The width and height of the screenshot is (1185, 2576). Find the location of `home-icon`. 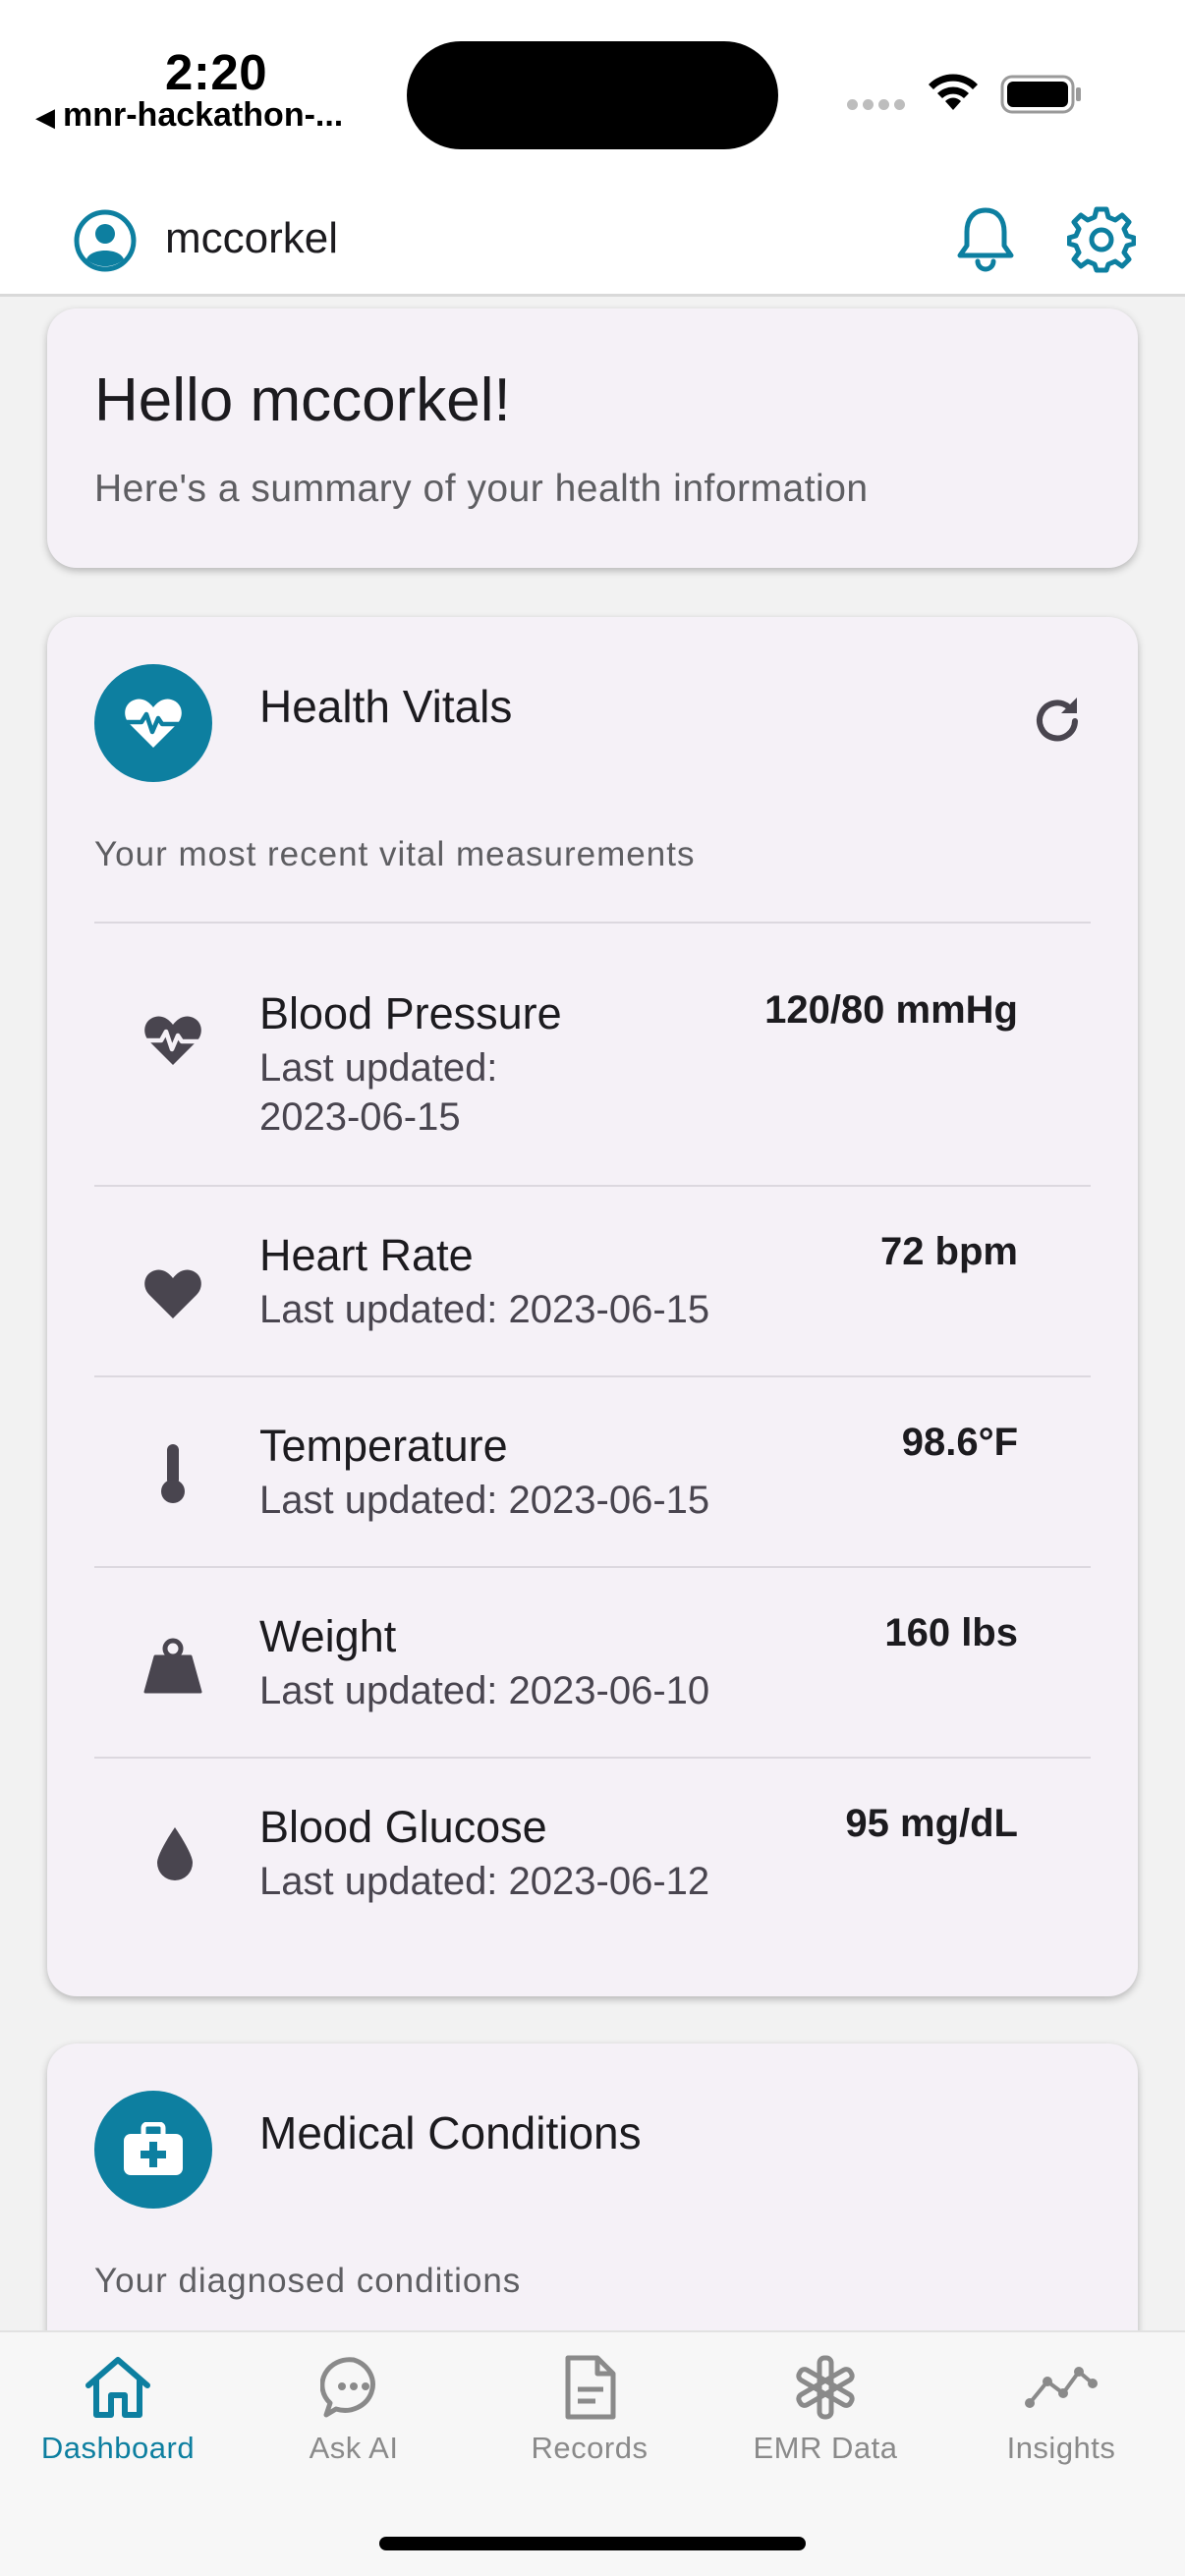

home-icon is located at coordinates (118, 2387).